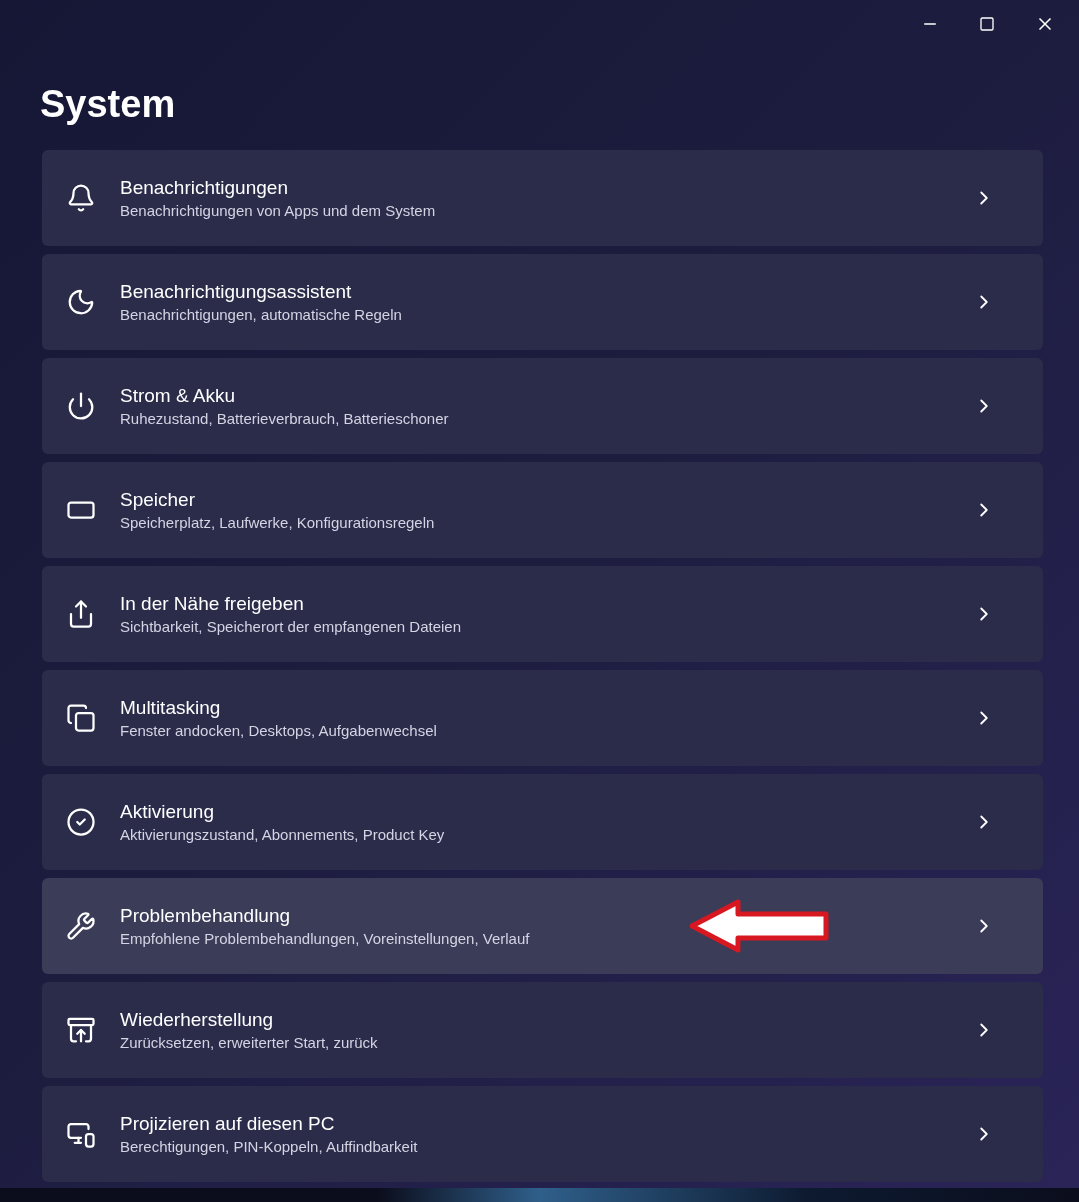 Image resolution: width=1079 pixels, height=1202 pixels. I want to click on item-title: Benachrichtigungen, so click(204, 188).